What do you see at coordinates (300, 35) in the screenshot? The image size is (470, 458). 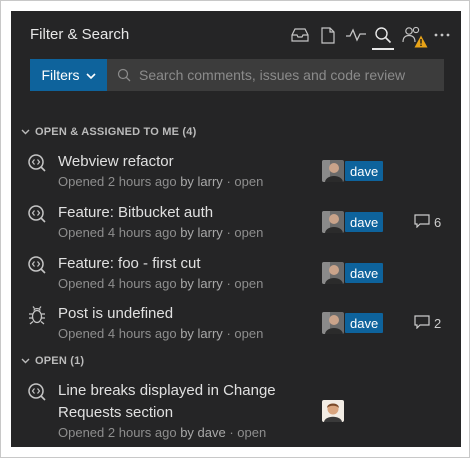 I see `inbox-icon` at bounding box center [300, 35].